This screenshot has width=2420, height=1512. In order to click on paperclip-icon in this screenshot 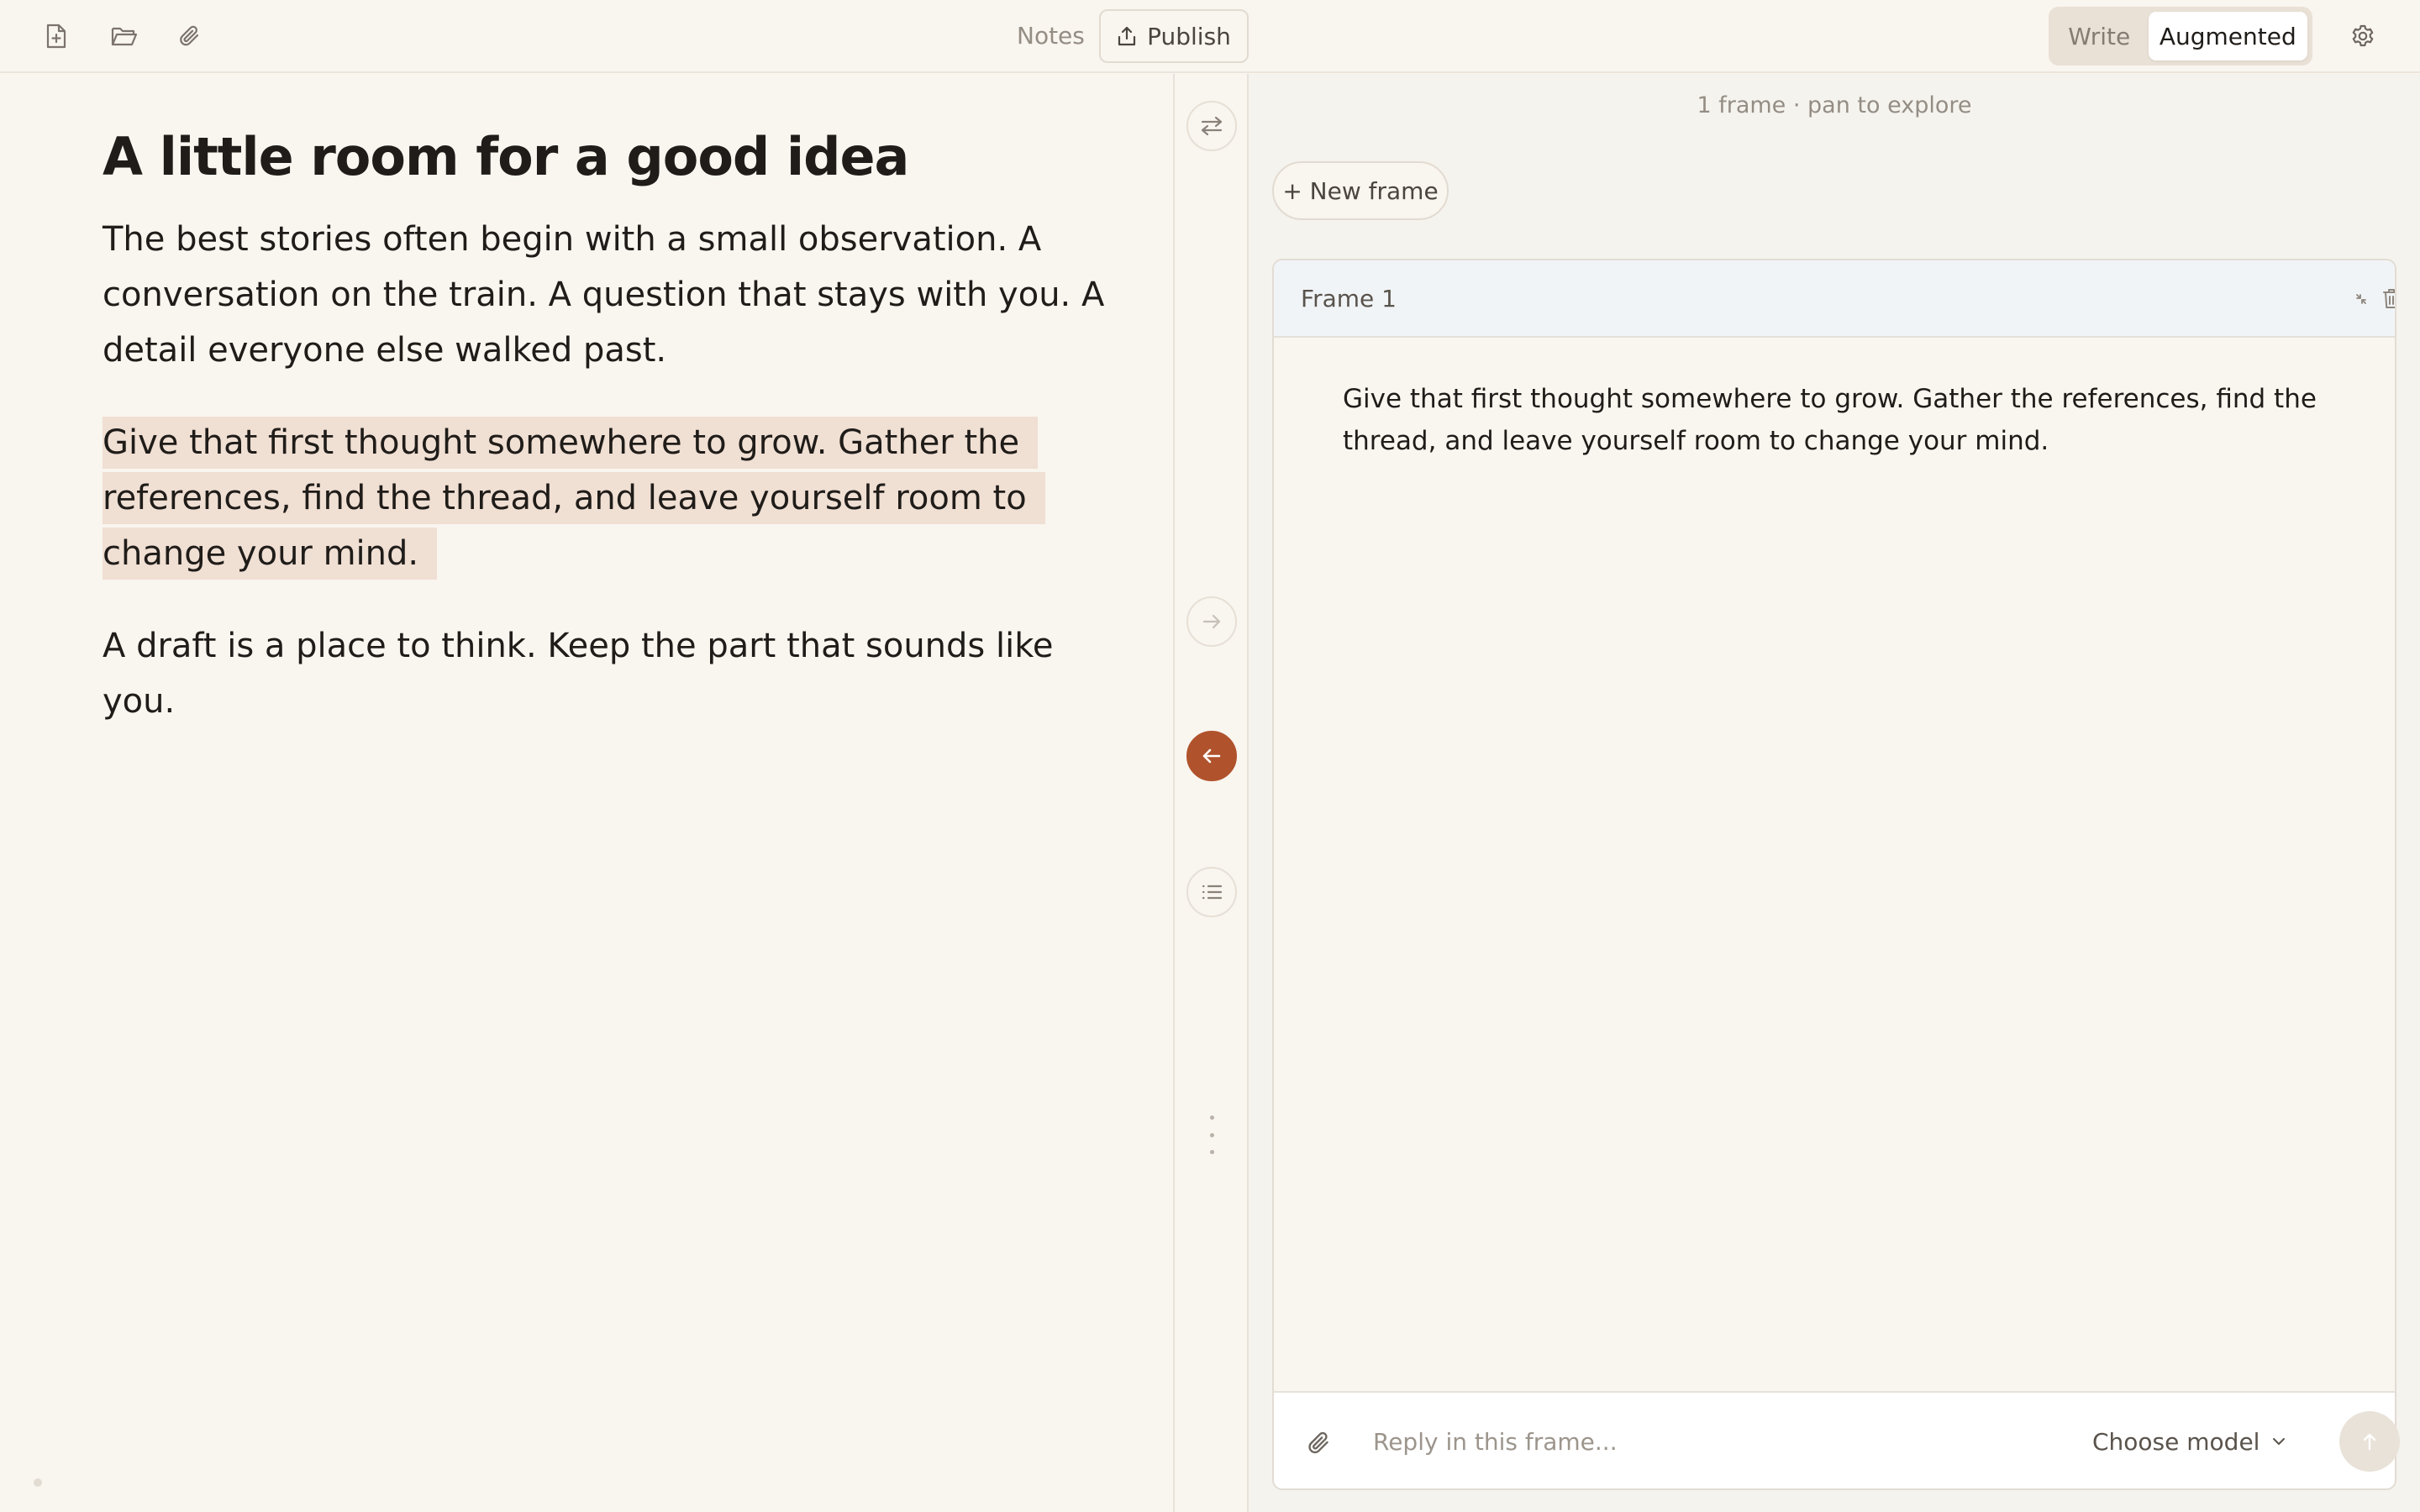, I will do `click(189, 36)`.